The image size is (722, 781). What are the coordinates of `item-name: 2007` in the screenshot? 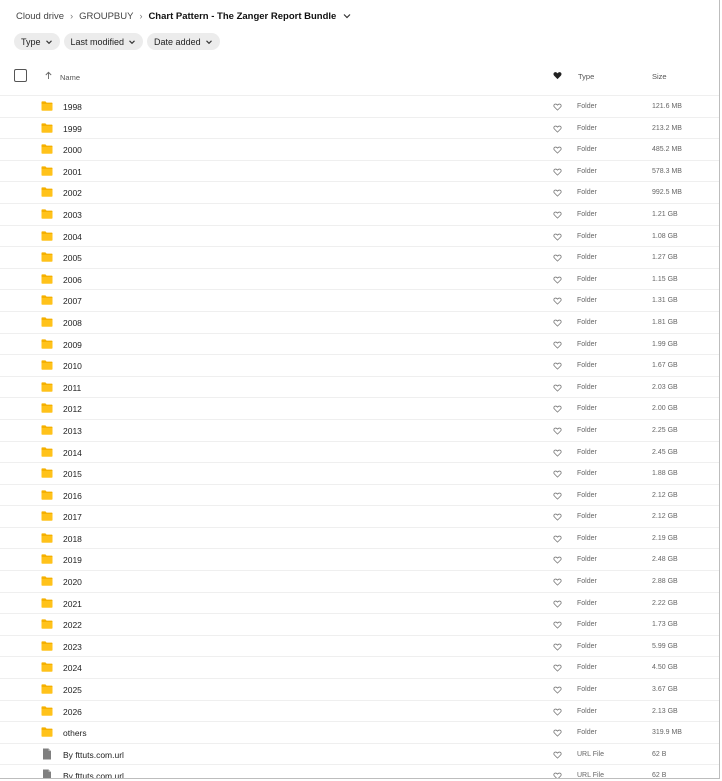 It's located at (72, 301).